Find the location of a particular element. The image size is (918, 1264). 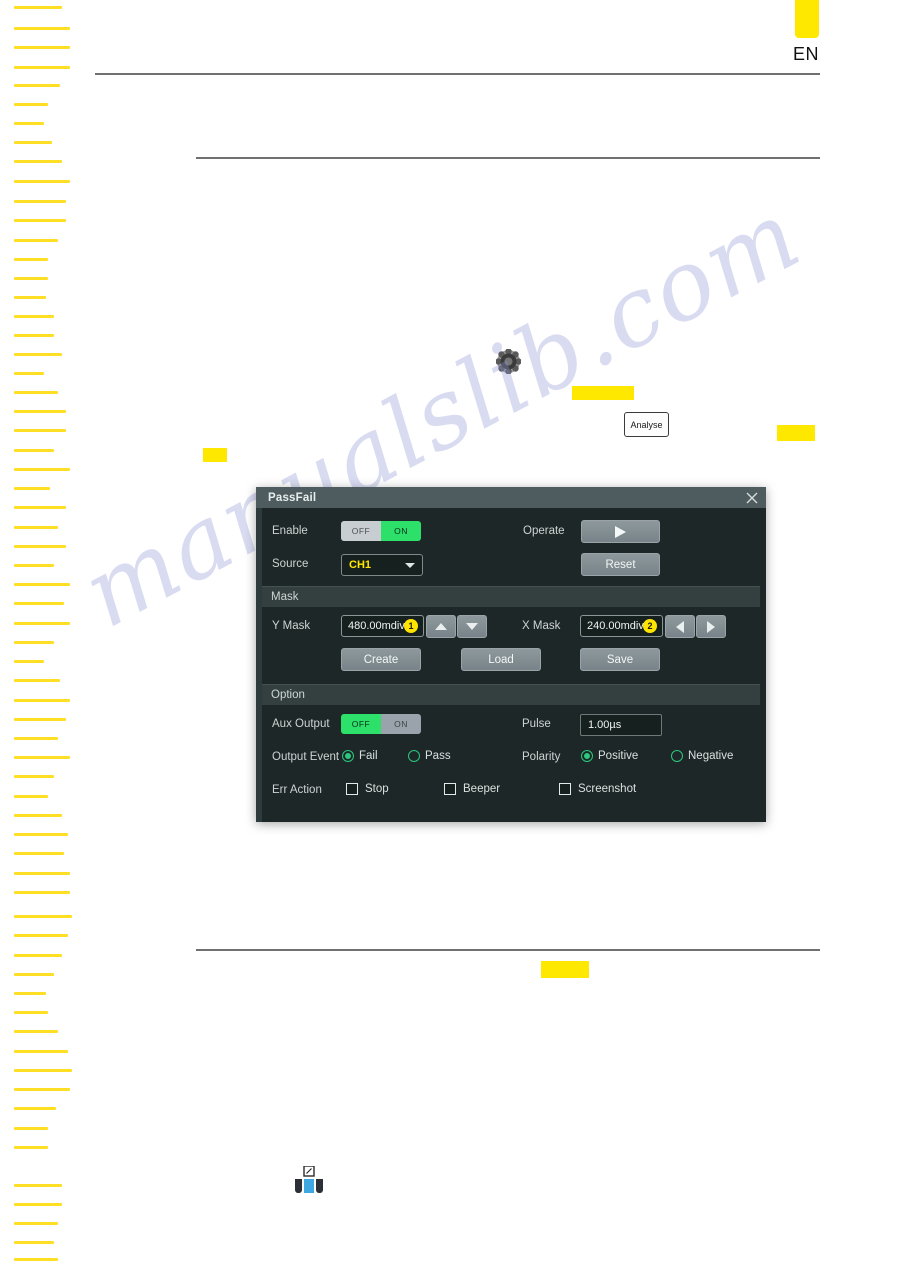

save-button-label: Save is located at coordinates (620, 659).